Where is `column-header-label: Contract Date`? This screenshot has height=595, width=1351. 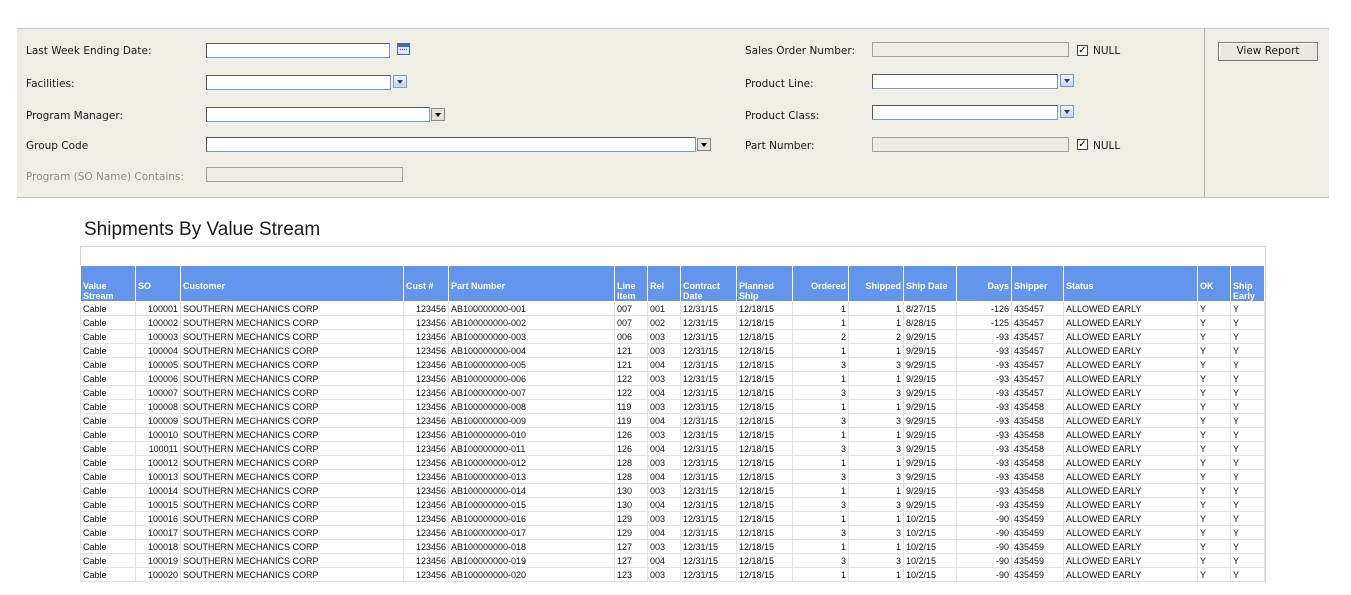 column-header-label: Contract Date is located at coordinates (702, 291).